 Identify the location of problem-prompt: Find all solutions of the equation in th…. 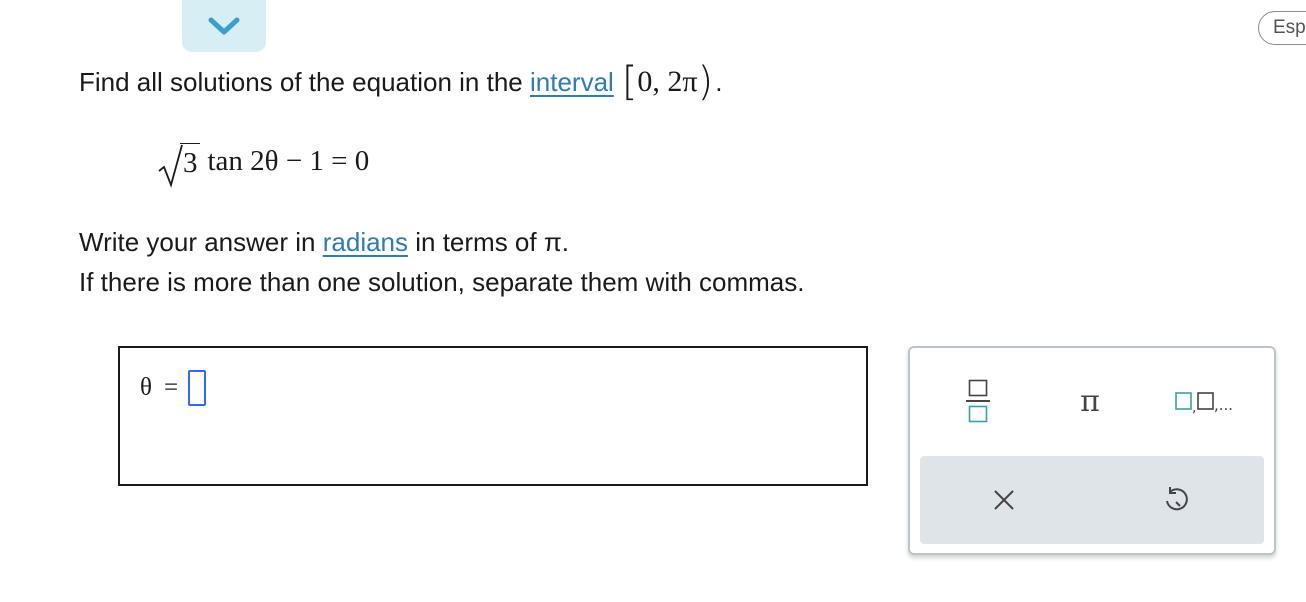
(400, 82).